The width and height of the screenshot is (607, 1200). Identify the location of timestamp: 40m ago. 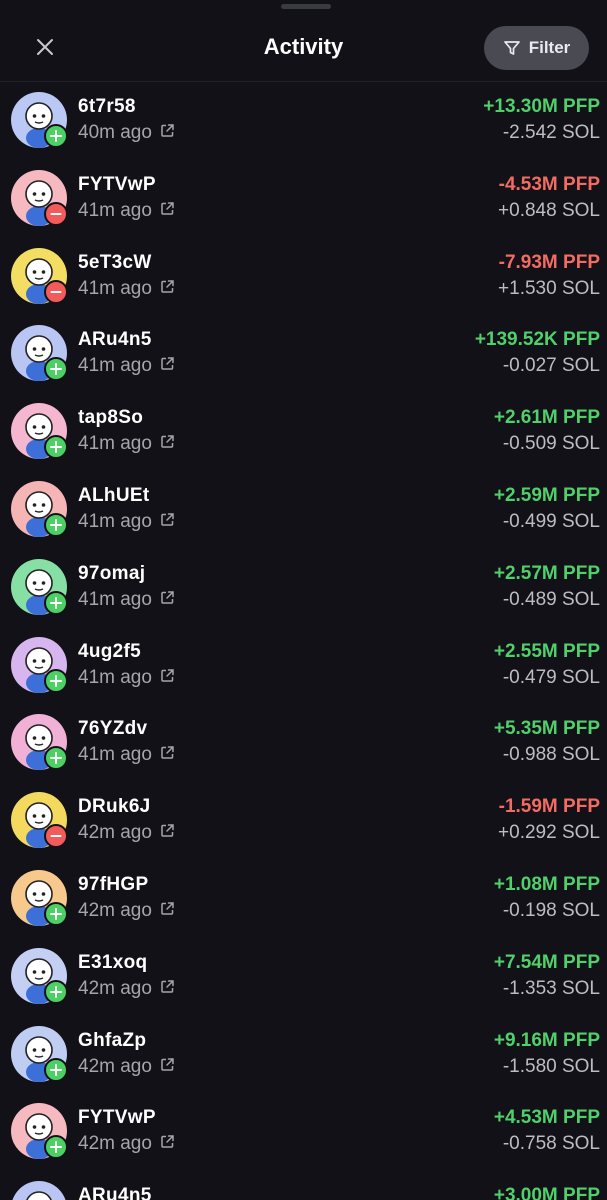
(115, 132).